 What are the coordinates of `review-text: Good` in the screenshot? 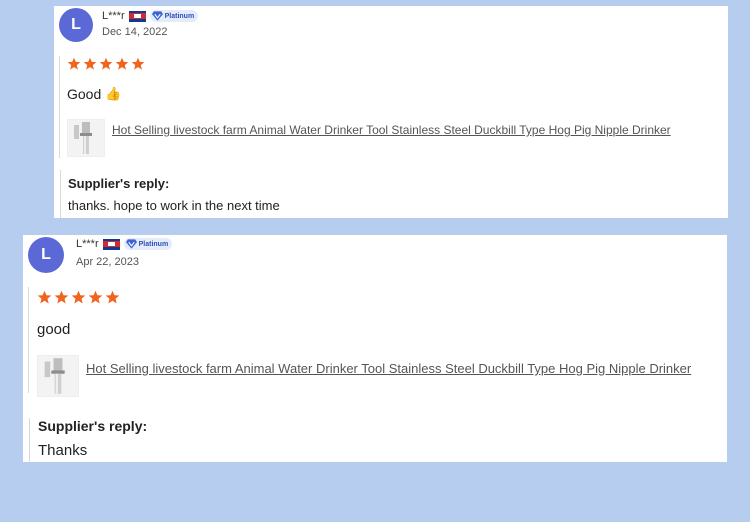 It's located at (84, 94).